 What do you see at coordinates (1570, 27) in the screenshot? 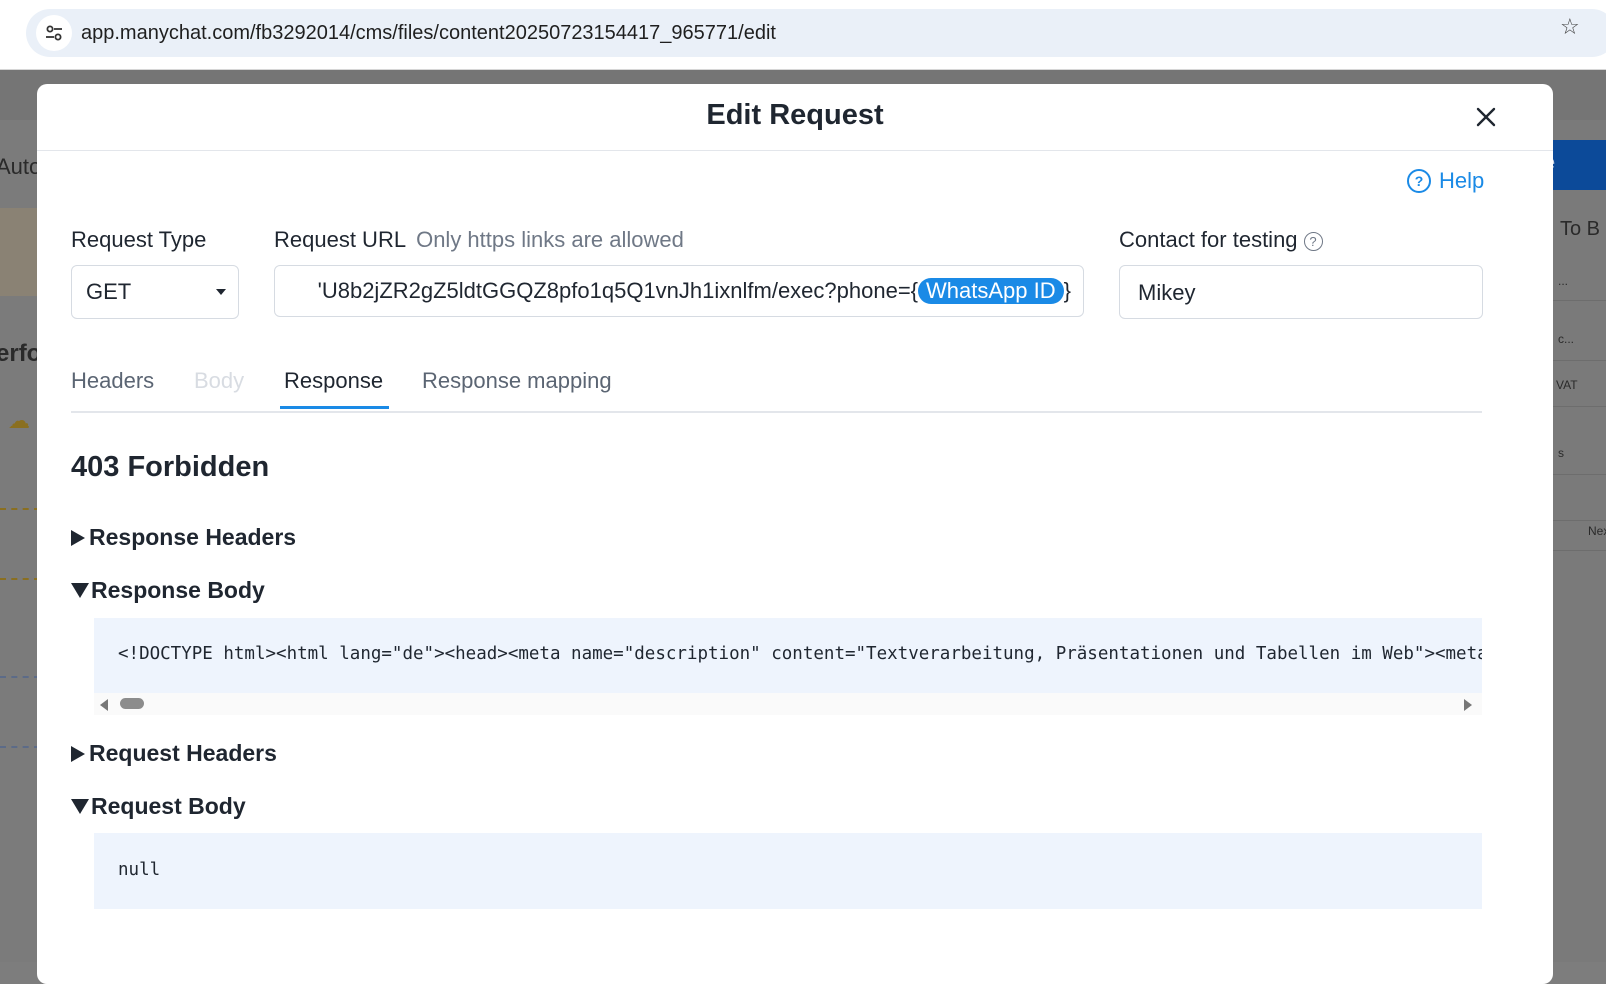
I see `star-icon: ☆` at bounding box center [1570, 27].